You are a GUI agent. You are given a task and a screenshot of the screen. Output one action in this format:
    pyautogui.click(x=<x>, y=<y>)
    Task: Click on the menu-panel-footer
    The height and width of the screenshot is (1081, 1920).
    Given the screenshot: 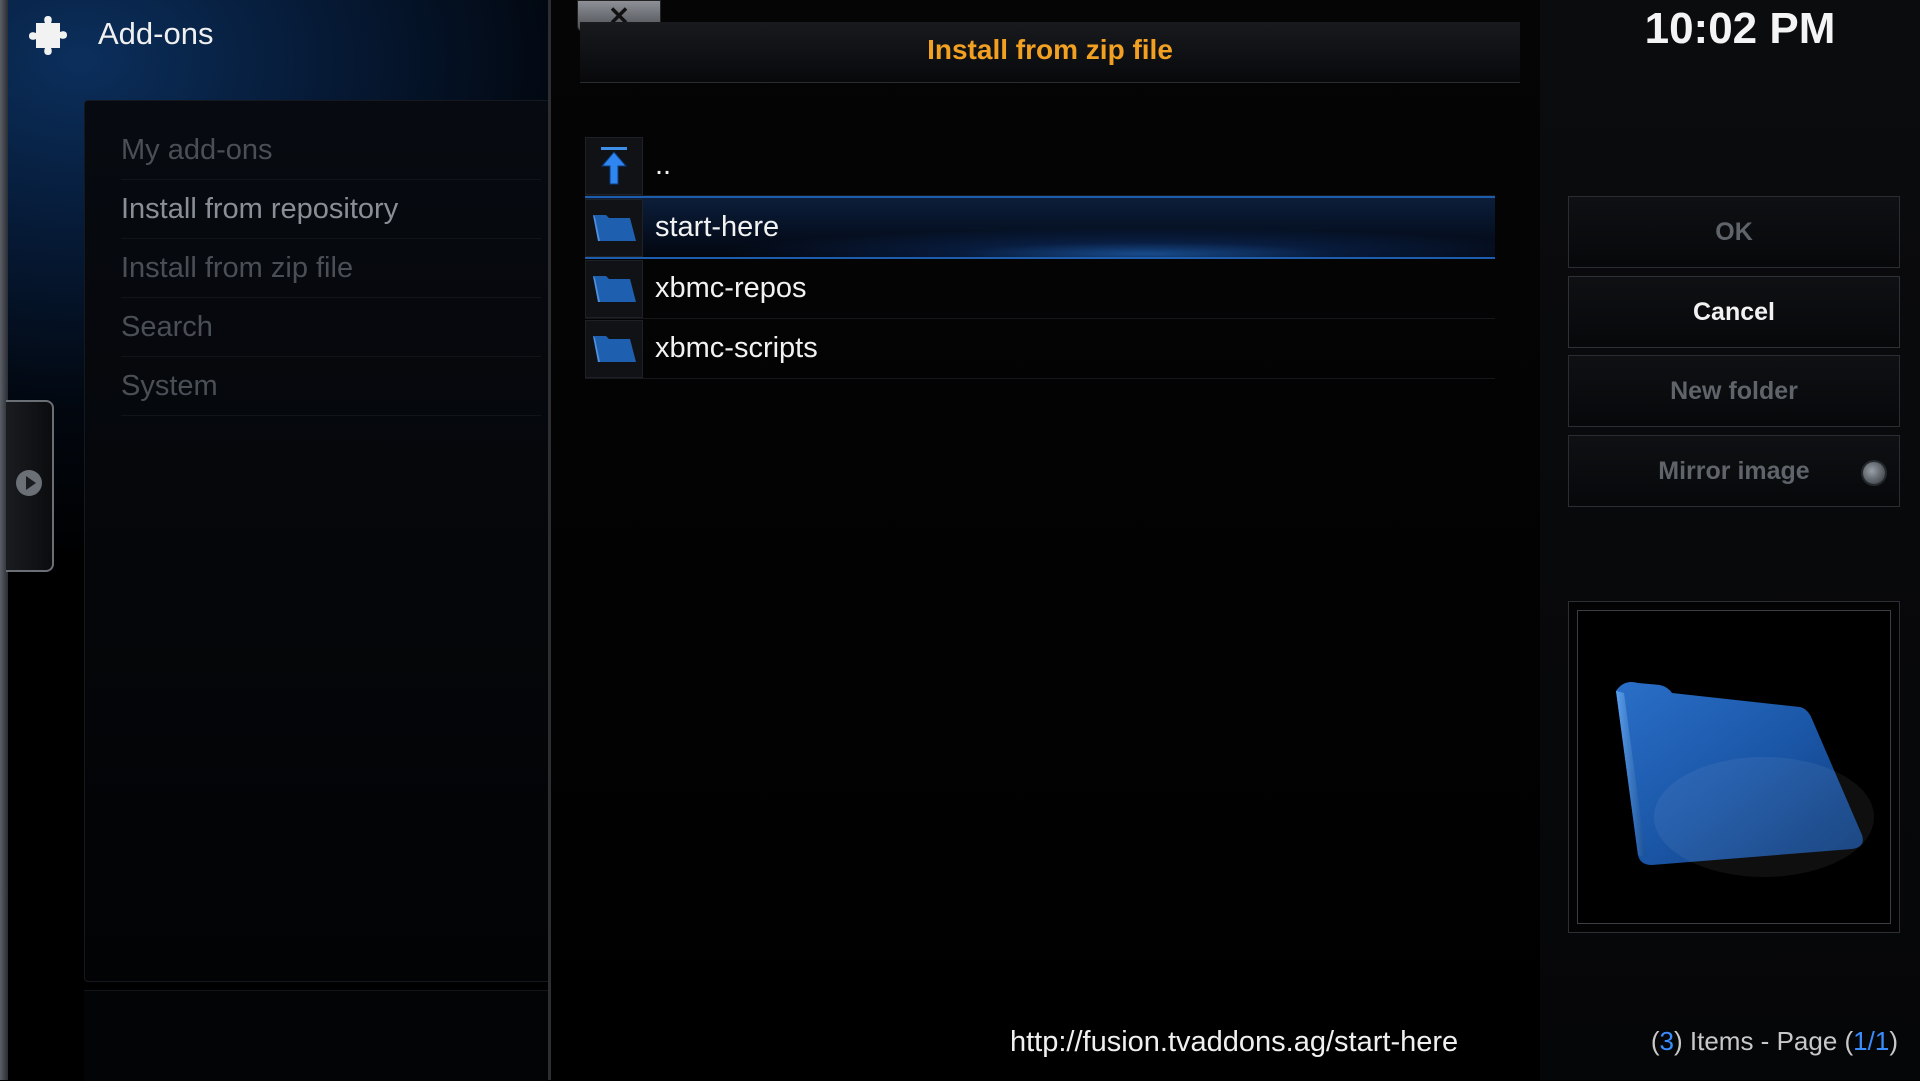 What is the action you would take?
    pyautogui.click(x=316, y=1035)
    